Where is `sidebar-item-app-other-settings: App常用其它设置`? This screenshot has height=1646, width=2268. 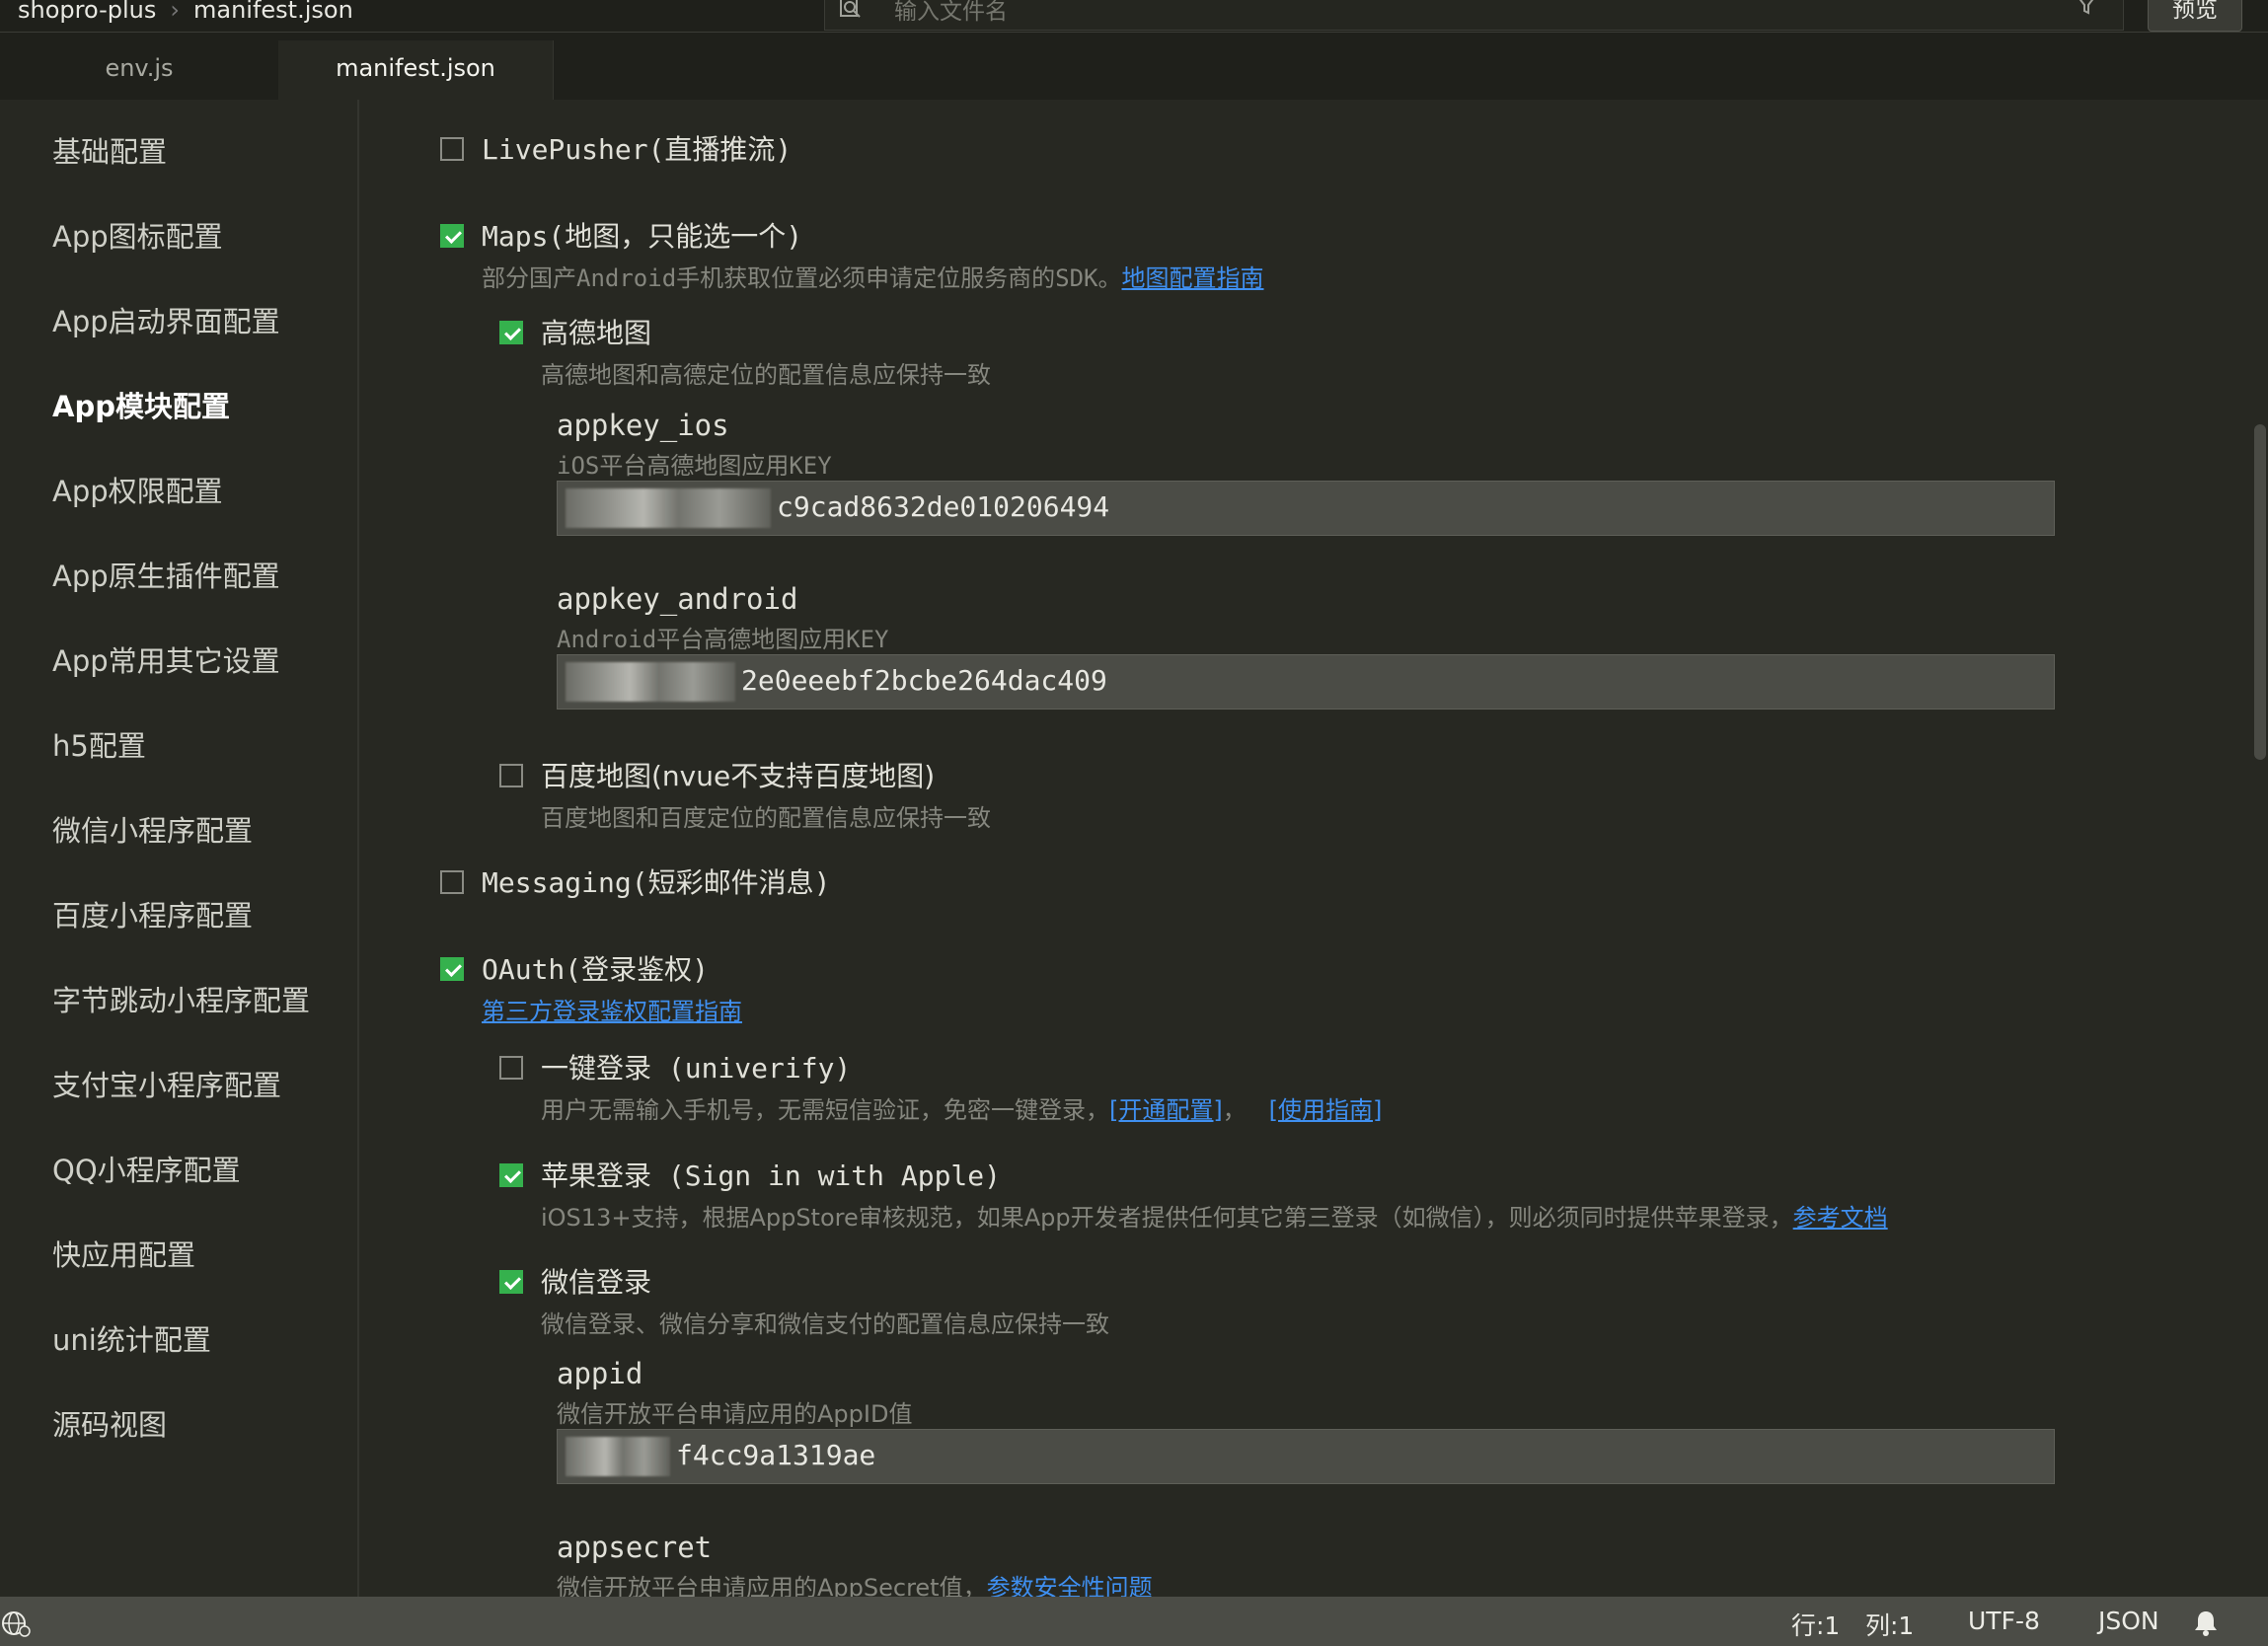 sidebar-item-app-other-settings: App常用其它设置 is located at coordinates (166, 659).